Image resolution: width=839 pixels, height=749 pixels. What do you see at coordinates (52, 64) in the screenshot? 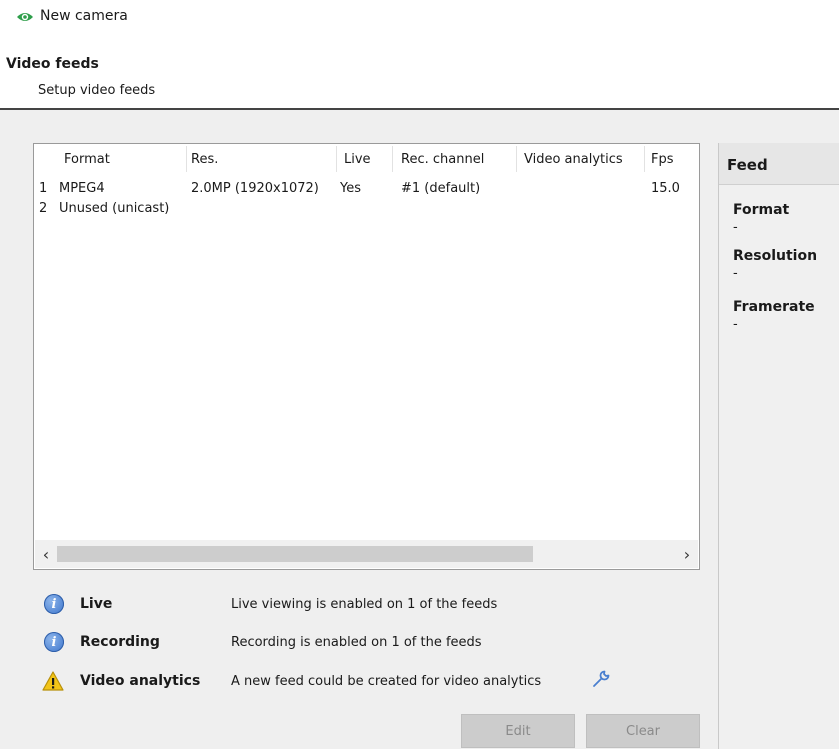
I see `section-title: Video feeds` at bounding box center [52, 64].